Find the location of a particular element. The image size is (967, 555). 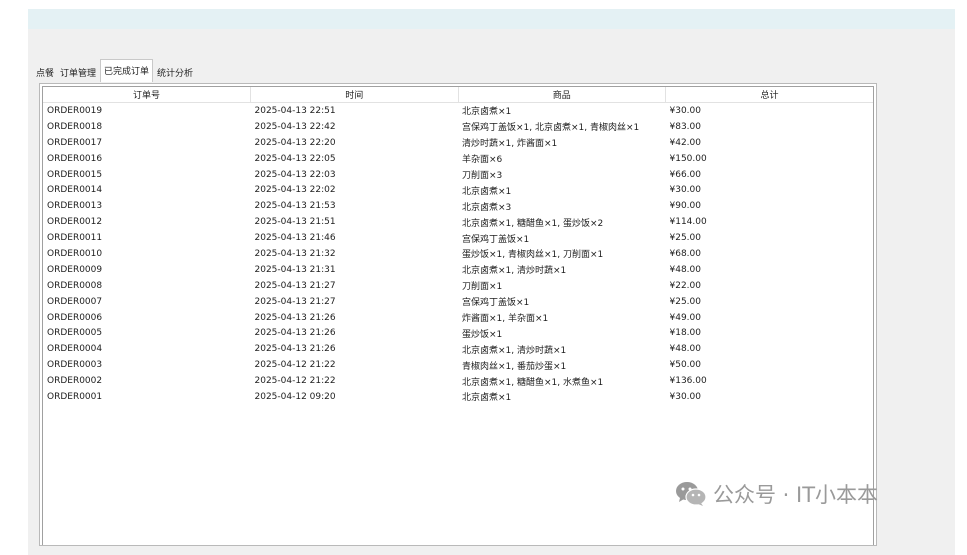

cell-items: 北京卤煮×3 is located at coordinates (487, 207).